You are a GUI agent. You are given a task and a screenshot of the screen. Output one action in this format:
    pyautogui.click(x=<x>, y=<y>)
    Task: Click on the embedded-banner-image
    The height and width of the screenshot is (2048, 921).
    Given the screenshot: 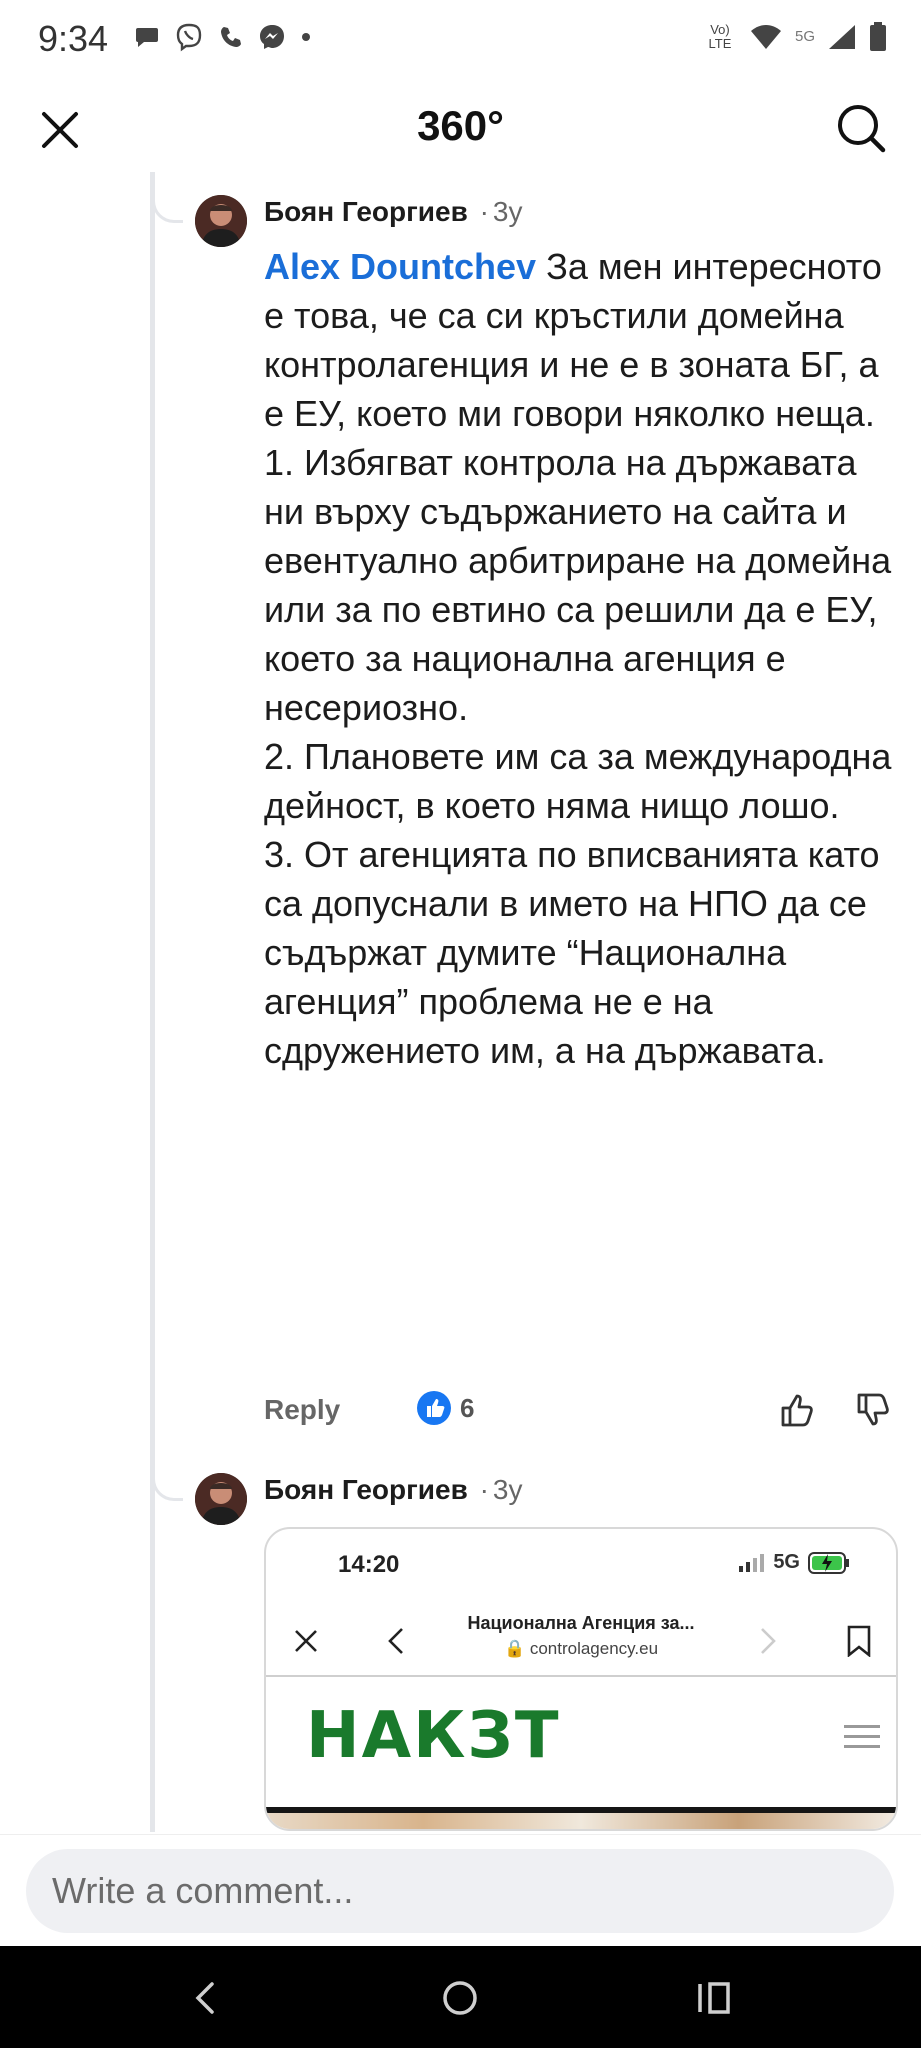 What is the action you would take?
    pyautogui.click(x=581, y=1821)
    